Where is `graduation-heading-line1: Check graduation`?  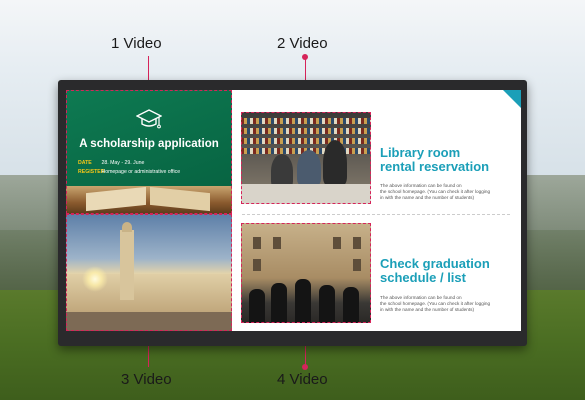
graduation-heading-line1: Check graduation is located at coordinates (435, 263).